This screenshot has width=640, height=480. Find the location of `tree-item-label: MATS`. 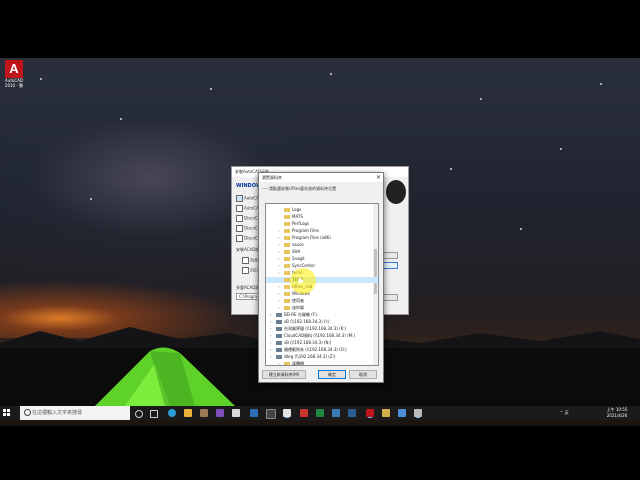

tree-item-label: MATS is located at coordinates (297, 216).